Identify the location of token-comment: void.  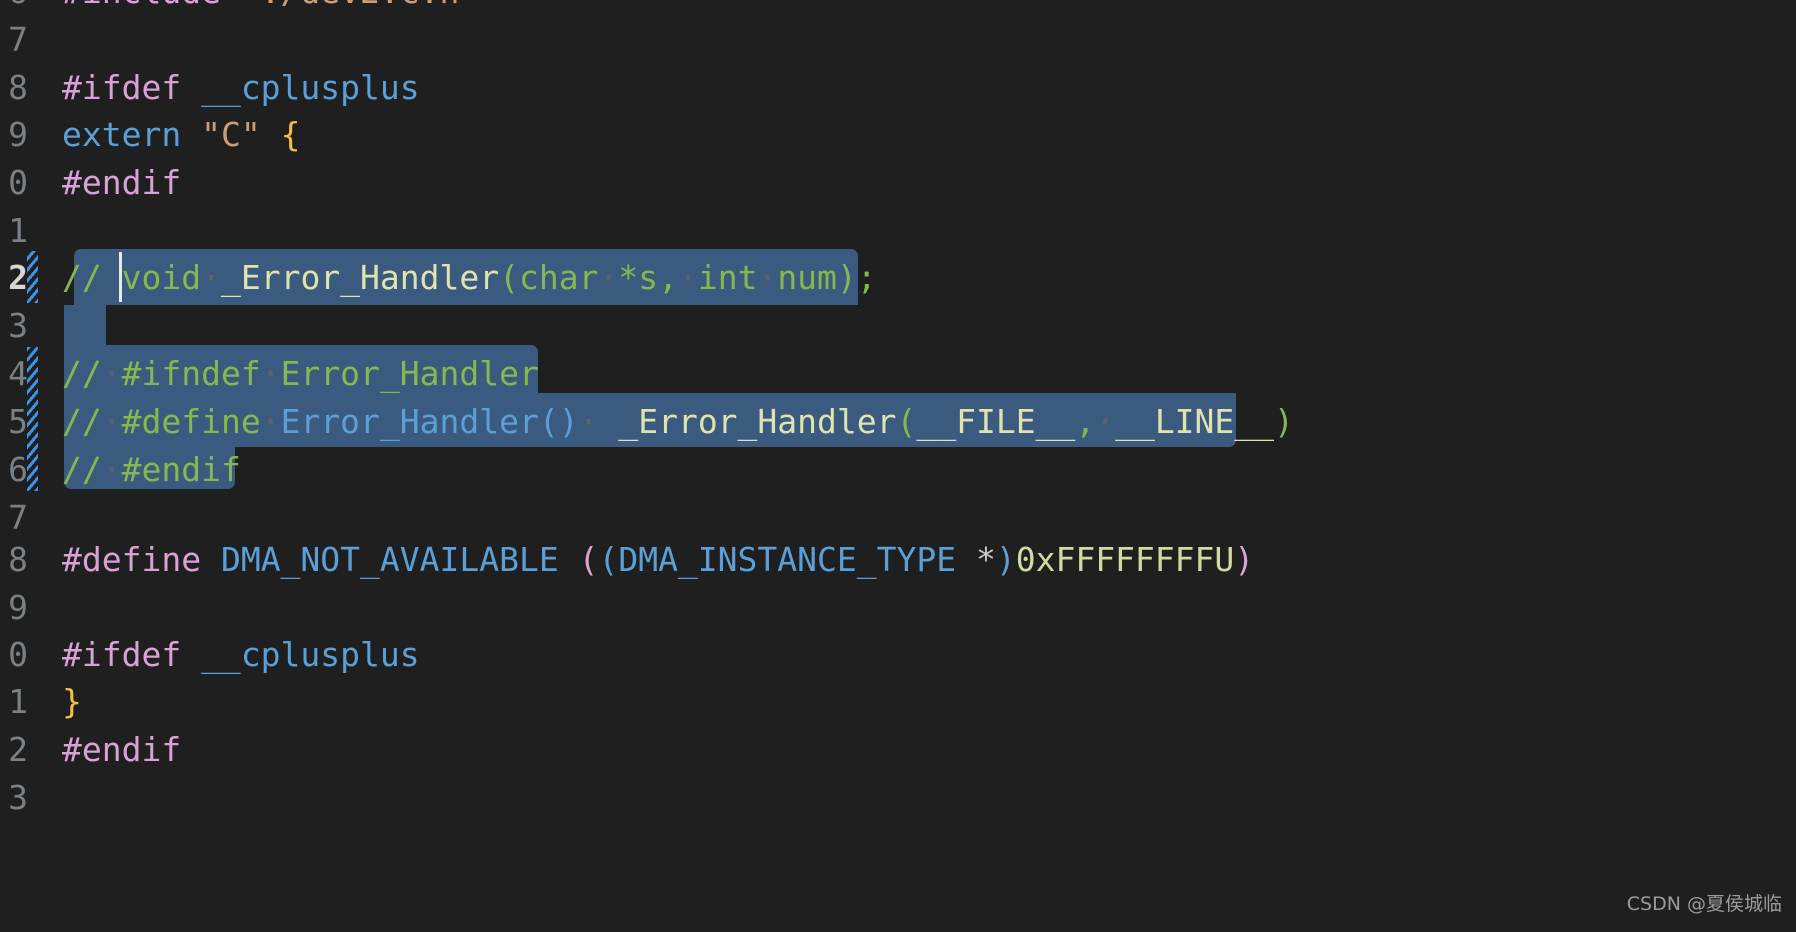
(161, 277).